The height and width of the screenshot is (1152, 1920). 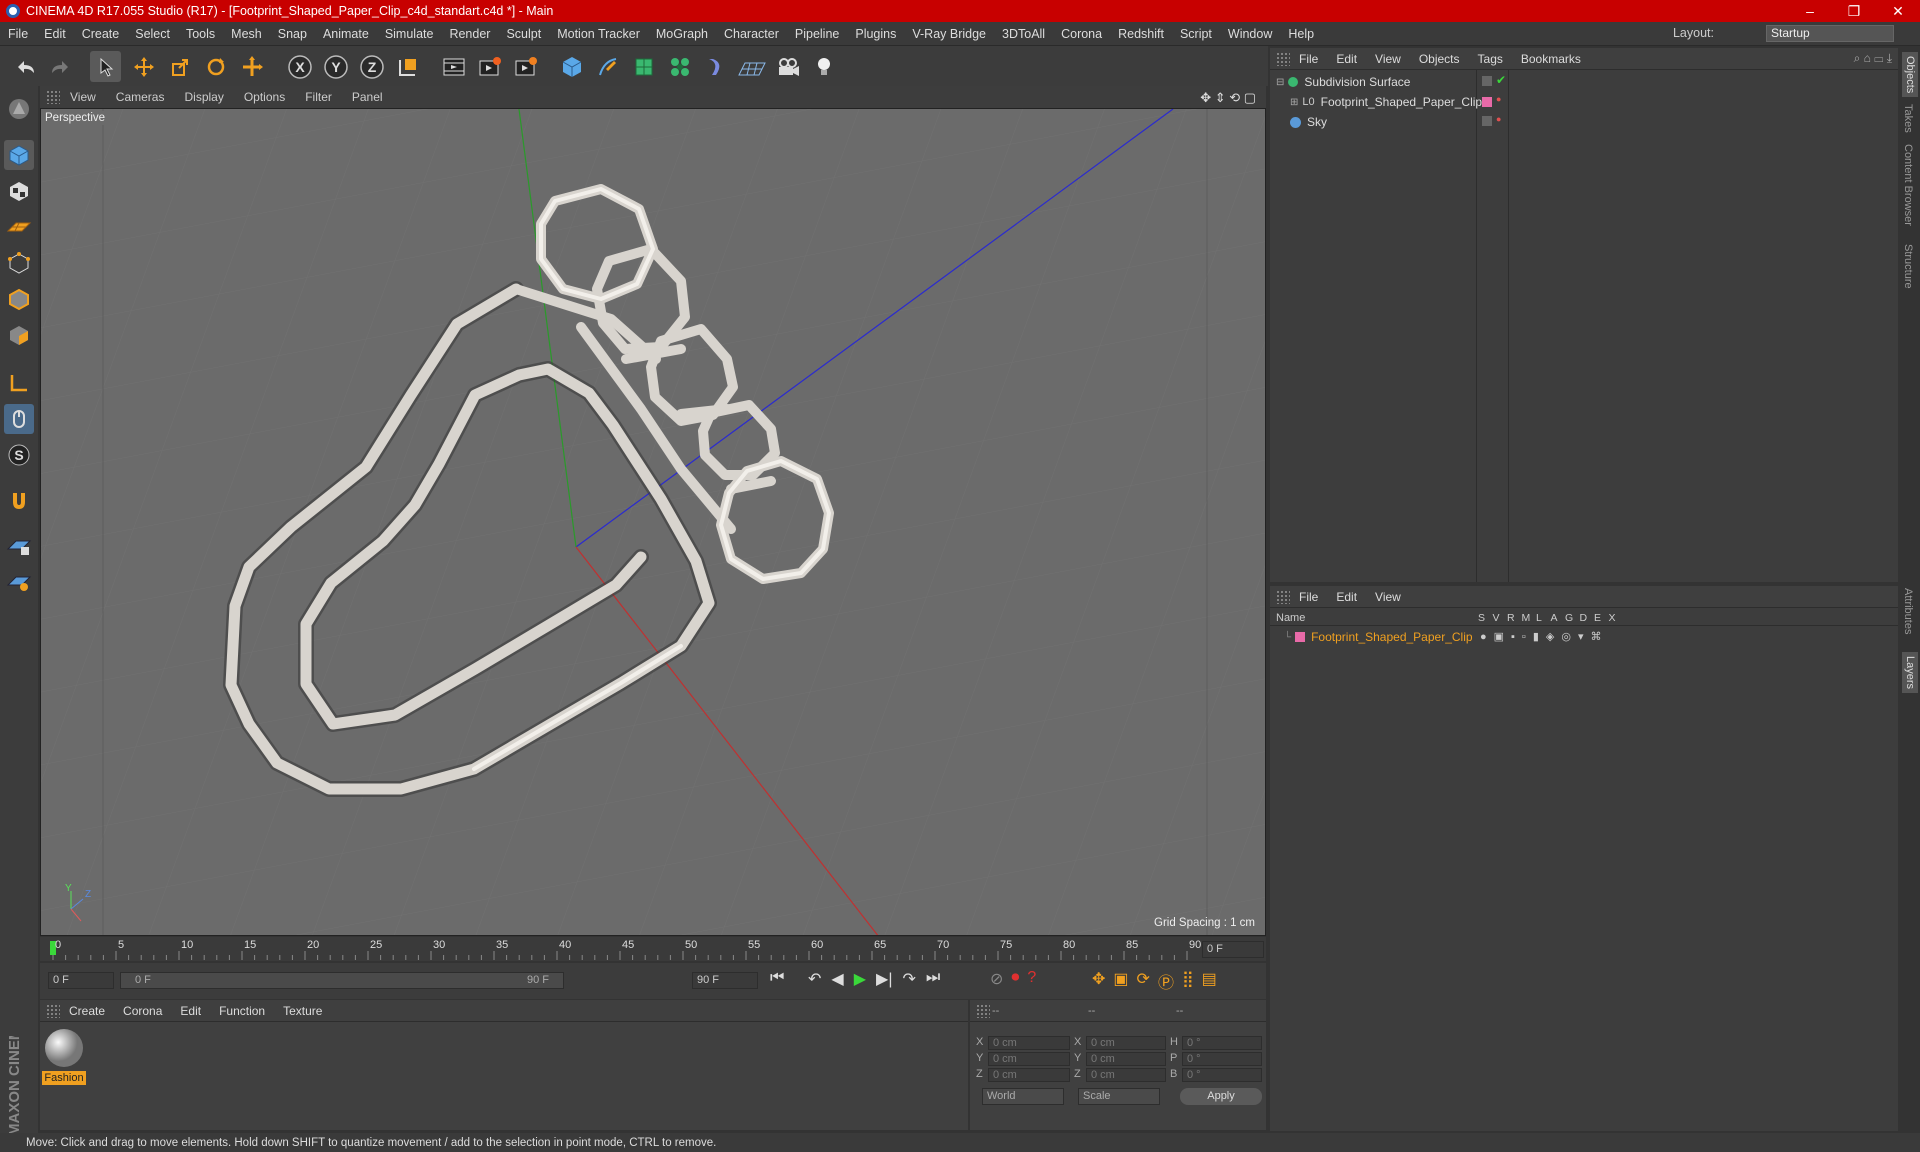 What do you see at coordinates (342, 980) in the screenshot?
I see `frame-range-slider: 0 F 90 F` at bounding box center [342, 980].